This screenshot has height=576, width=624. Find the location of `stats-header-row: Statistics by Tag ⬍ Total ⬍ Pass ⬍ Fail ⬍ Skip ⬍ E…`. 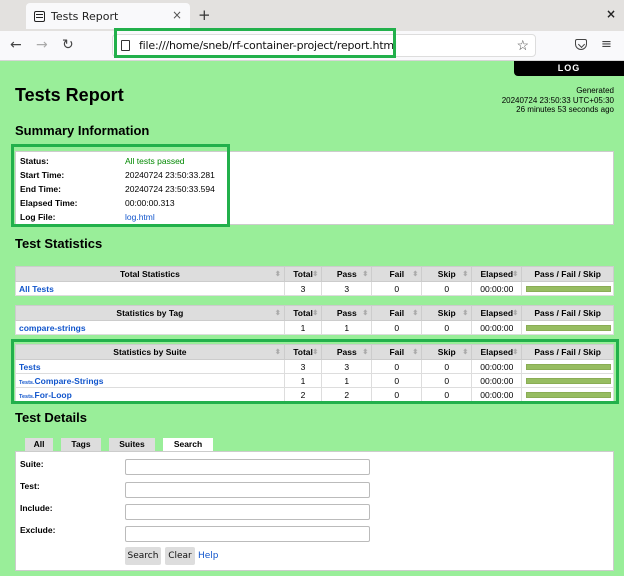

stats-header-row: Statistics by Tag ⬍ Total ⬍ Pass ⬍ Fail ⬍ Skip ⬍ E… is located at coordinates (314, 313).